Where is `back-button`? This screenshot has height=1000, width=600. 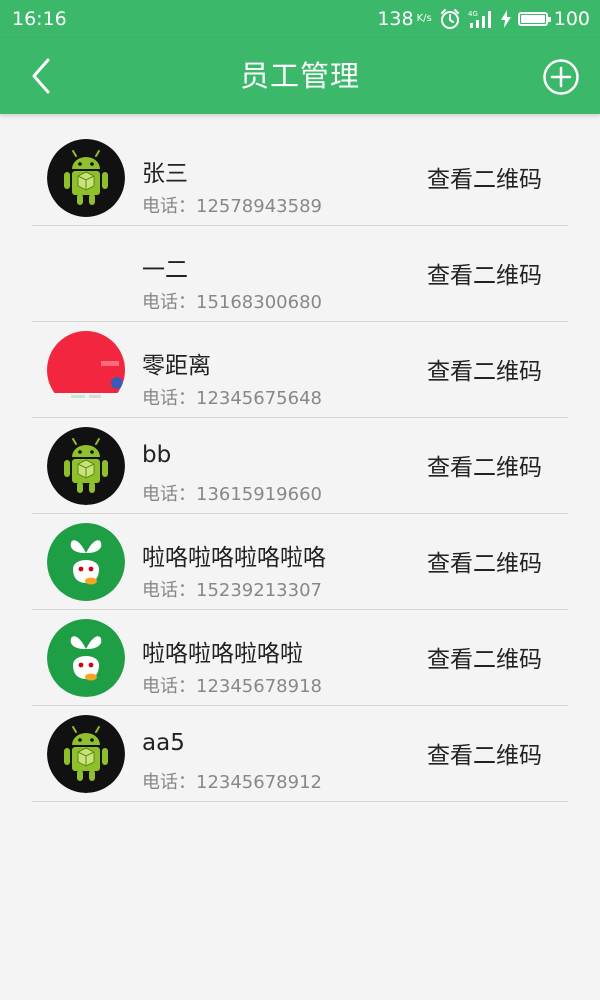 back-button is located at coordinates (42, 76).